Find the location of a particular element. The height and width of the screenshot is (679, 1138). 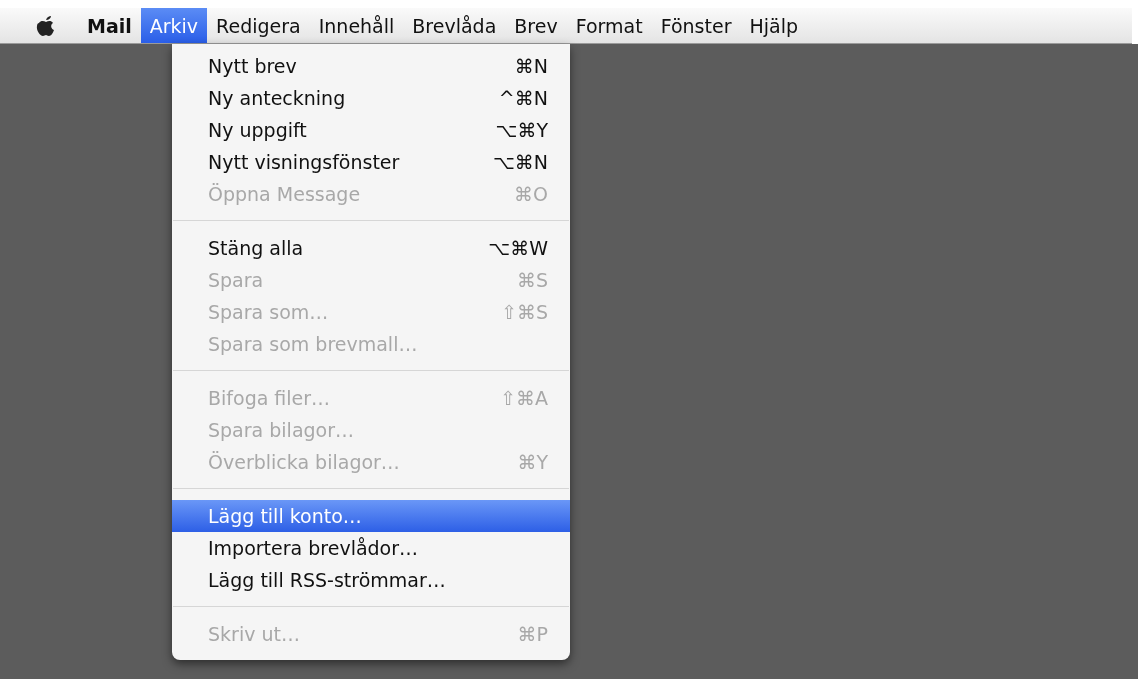

menu-item: Nytt visningsfönster ⌥⌘N is located at coordinates (371, 162).